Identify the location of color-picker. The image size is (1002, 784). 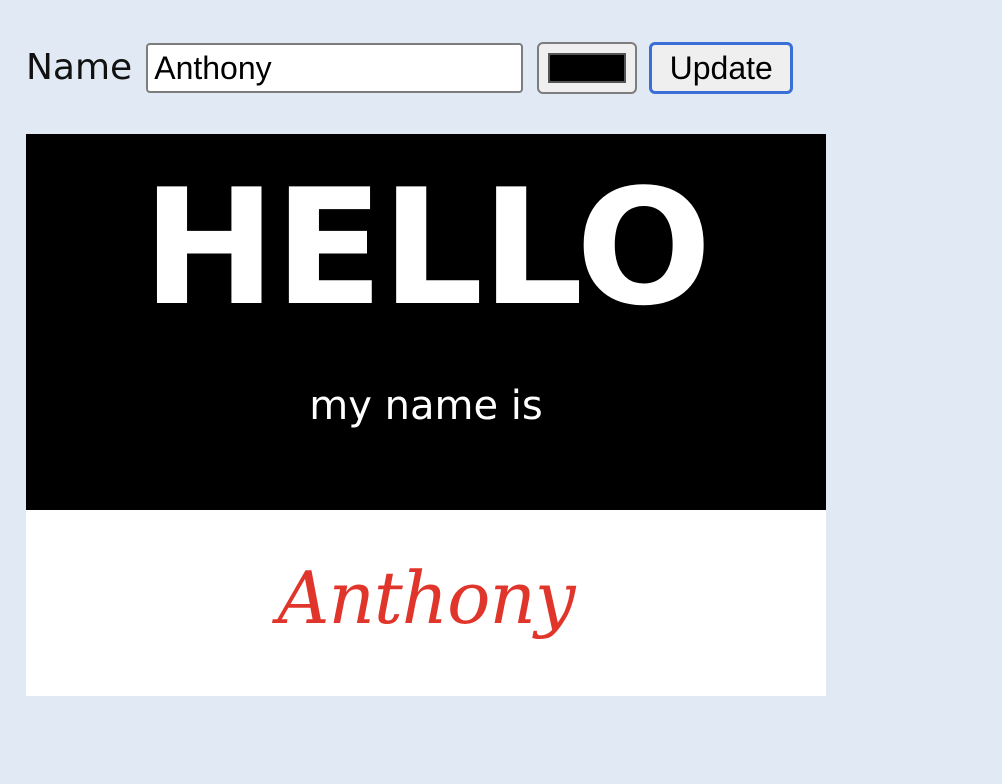
(587, 68).